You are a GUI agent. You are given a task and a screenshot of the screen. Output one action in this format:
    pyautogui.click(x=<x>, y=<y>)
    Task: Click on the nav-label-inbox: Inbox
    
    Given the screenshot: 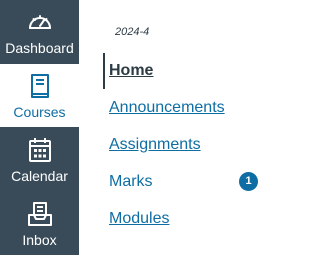 What is the action you would take?
    pyautogui.click(x=39, y=240)
    